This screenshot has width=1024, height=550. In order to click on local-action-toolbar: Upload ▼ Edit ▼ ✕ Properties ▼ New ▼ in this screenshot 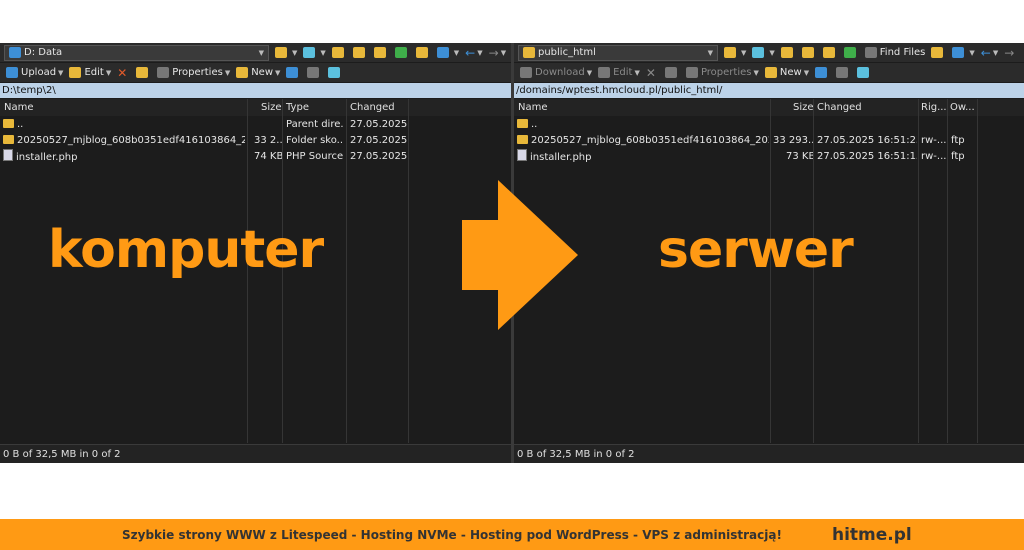, I will do `click(256, 72)`.